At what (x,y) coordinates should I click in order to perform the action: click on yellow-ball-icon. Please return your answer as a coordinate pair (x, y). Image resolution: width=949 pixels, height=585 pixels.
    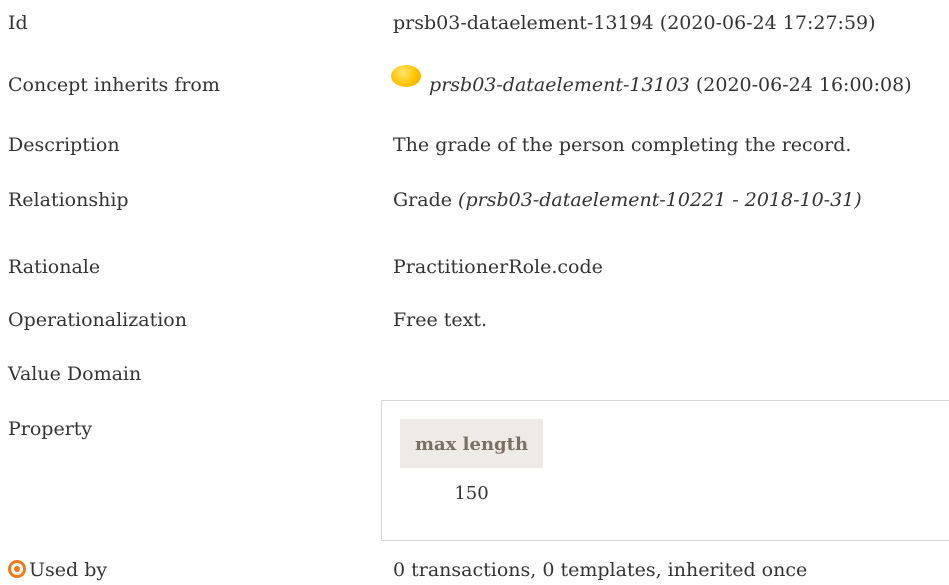
    Looking at the image, I should click on (406, 76).